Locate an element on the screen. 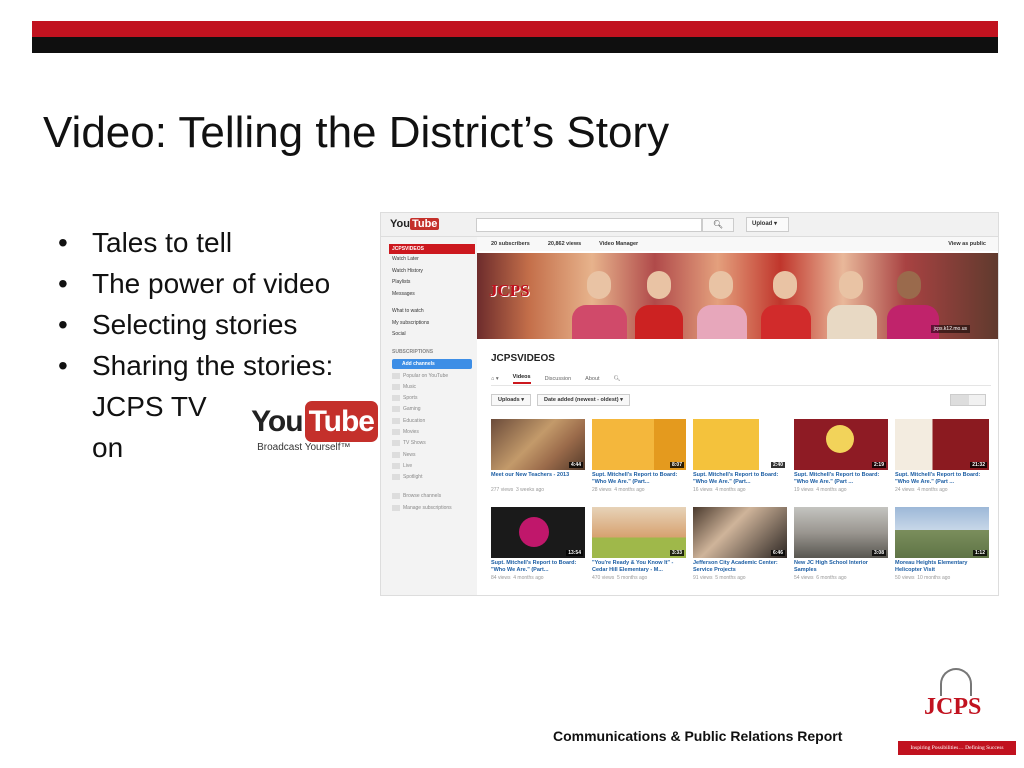 Image resolution: width=1024 pixels, height=768 pixels. sidebar-item-messages: Messages is located at coordinates (432, 295).